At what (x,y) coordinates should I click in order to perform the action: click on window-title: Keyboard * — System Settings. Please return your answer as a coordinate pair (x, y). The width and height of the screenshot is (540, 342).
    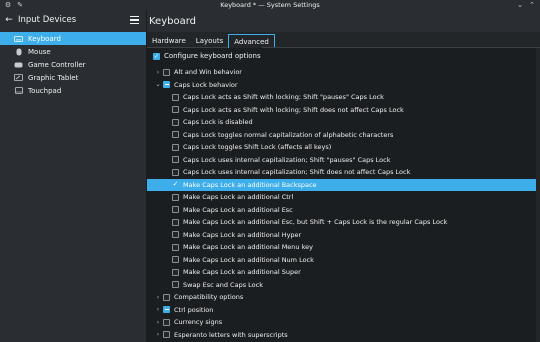
    Looking at the image, I should click on (270, 5).